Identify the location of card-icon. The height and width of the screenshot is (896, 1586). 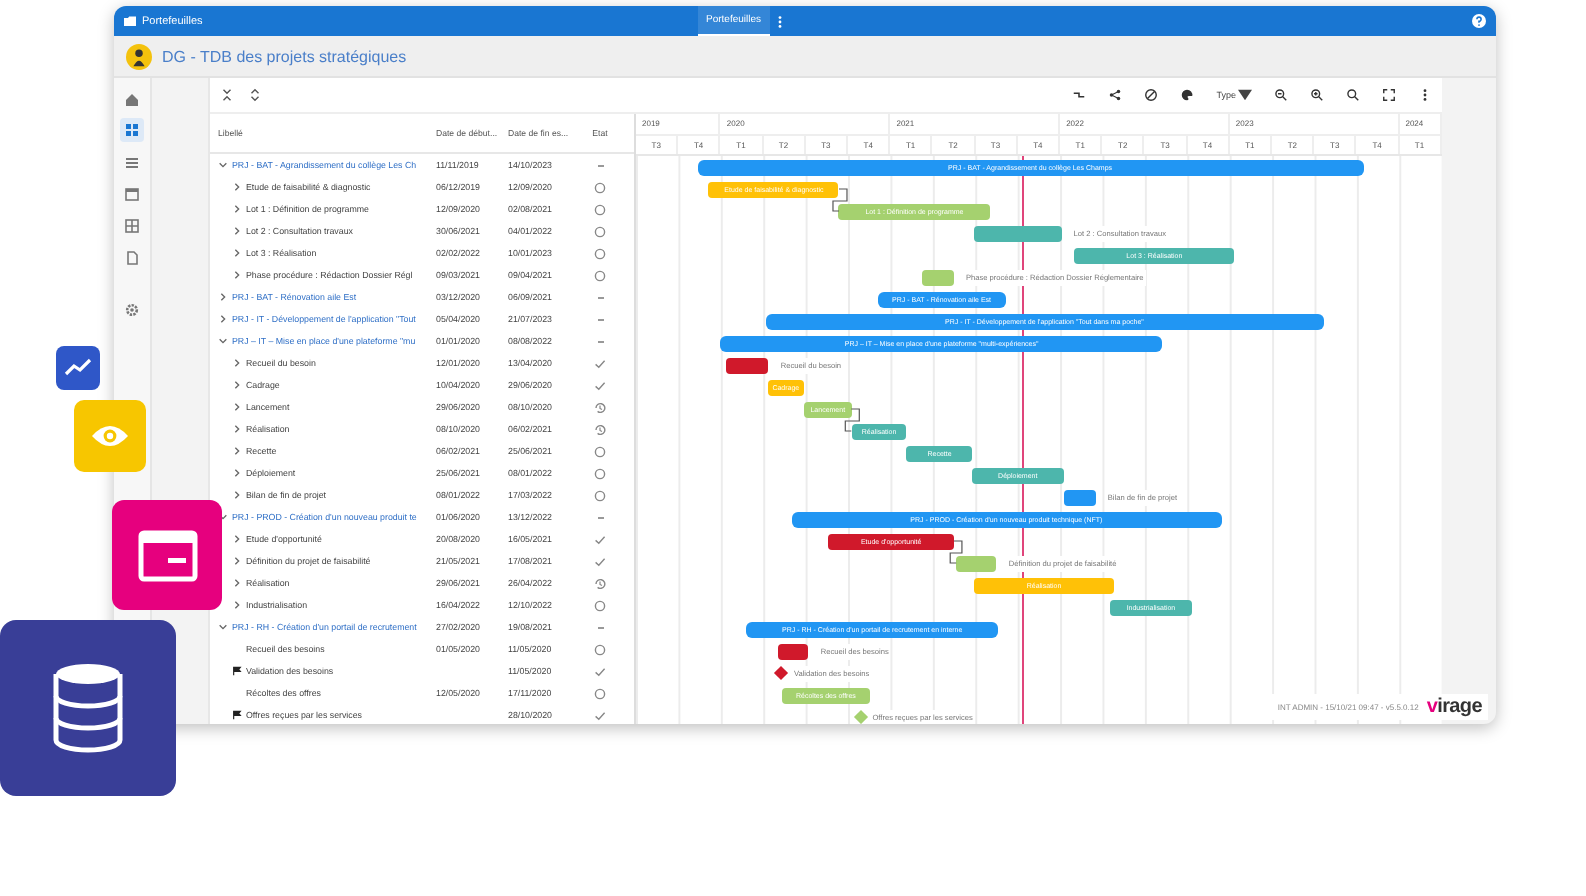
(167, 555).